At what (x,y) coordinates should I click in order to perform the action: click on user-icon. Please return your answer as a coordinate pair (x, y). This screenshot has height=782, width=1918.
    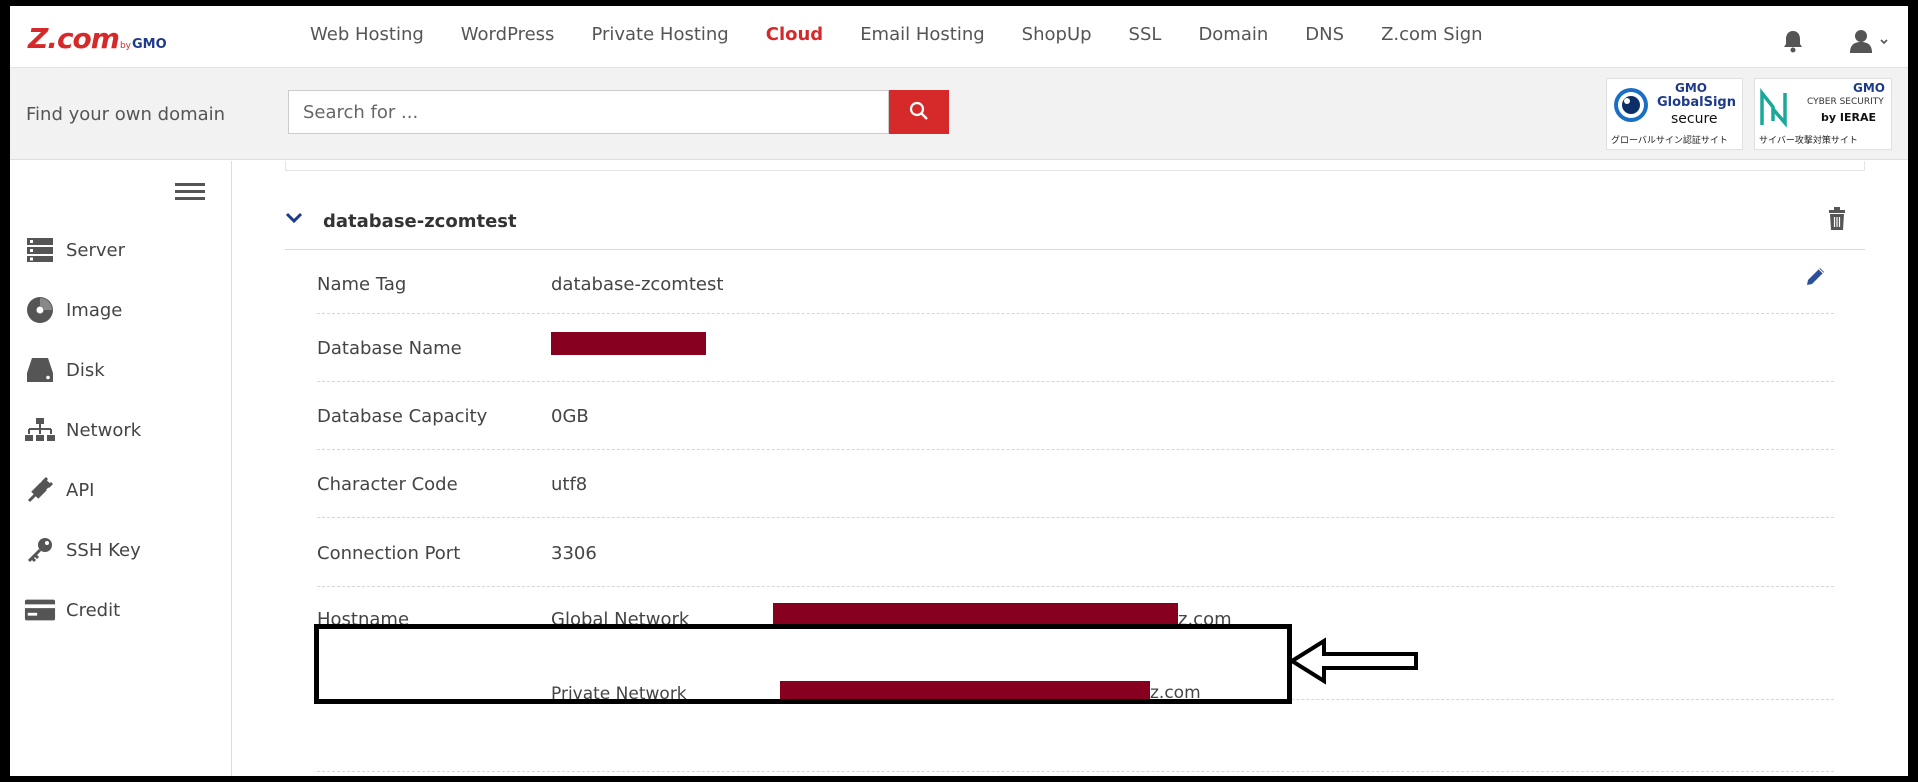
    Looking at the image, I should click on (1868, 41).